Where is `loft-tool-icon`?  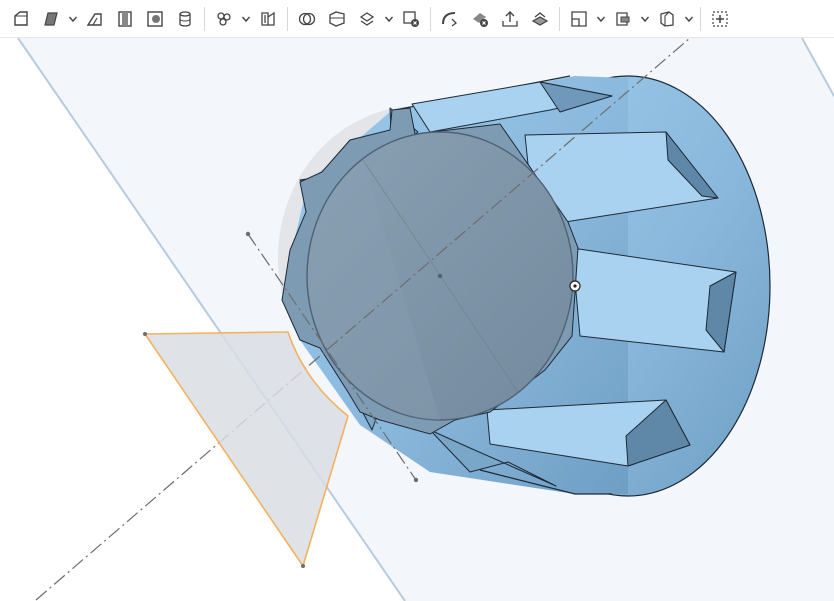 loft-tool-icon is located at coordinates (155, 18).